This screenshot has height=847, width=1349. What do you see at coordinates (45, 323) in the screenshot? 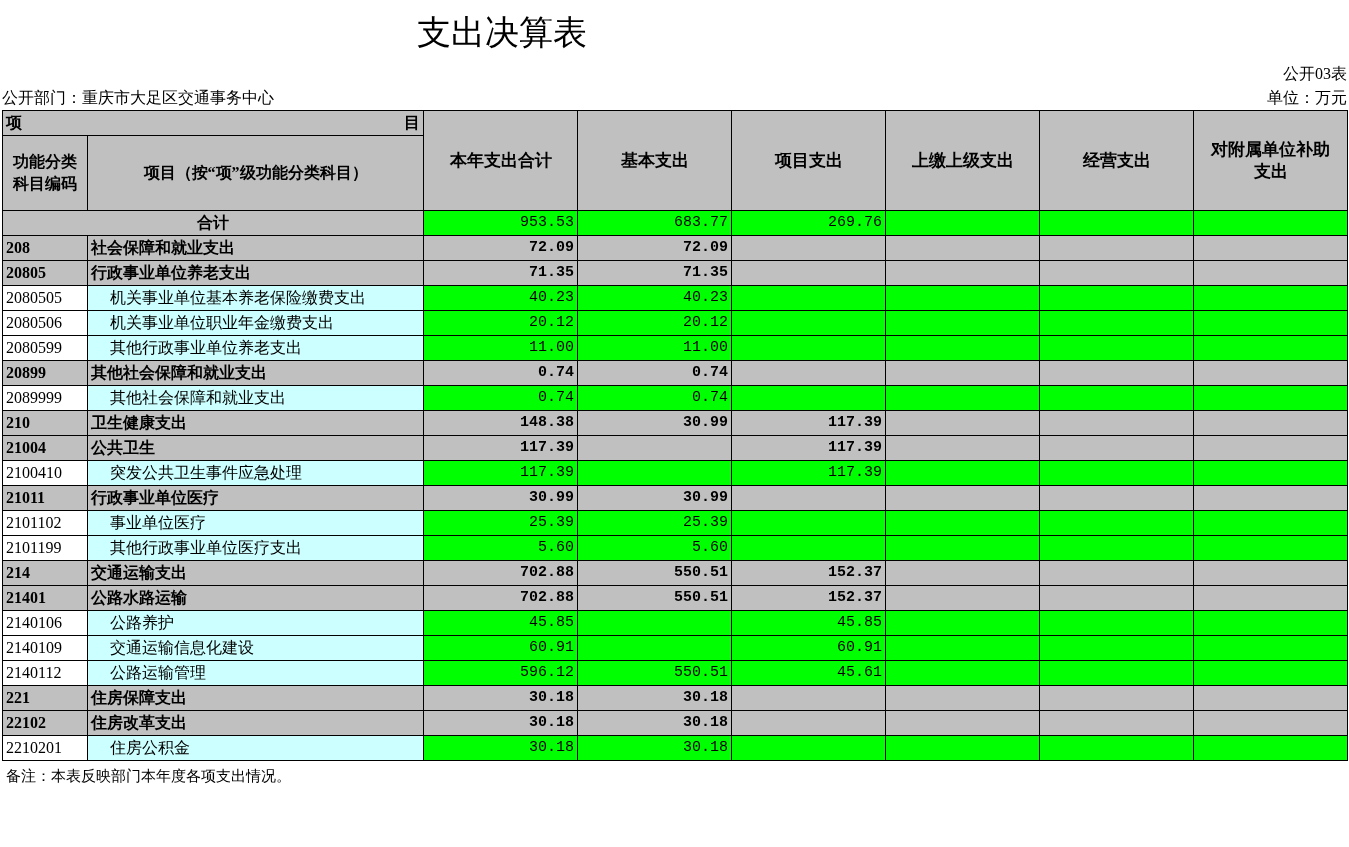
I see `code-cell: 2080506` at bounding box center [45, 323].